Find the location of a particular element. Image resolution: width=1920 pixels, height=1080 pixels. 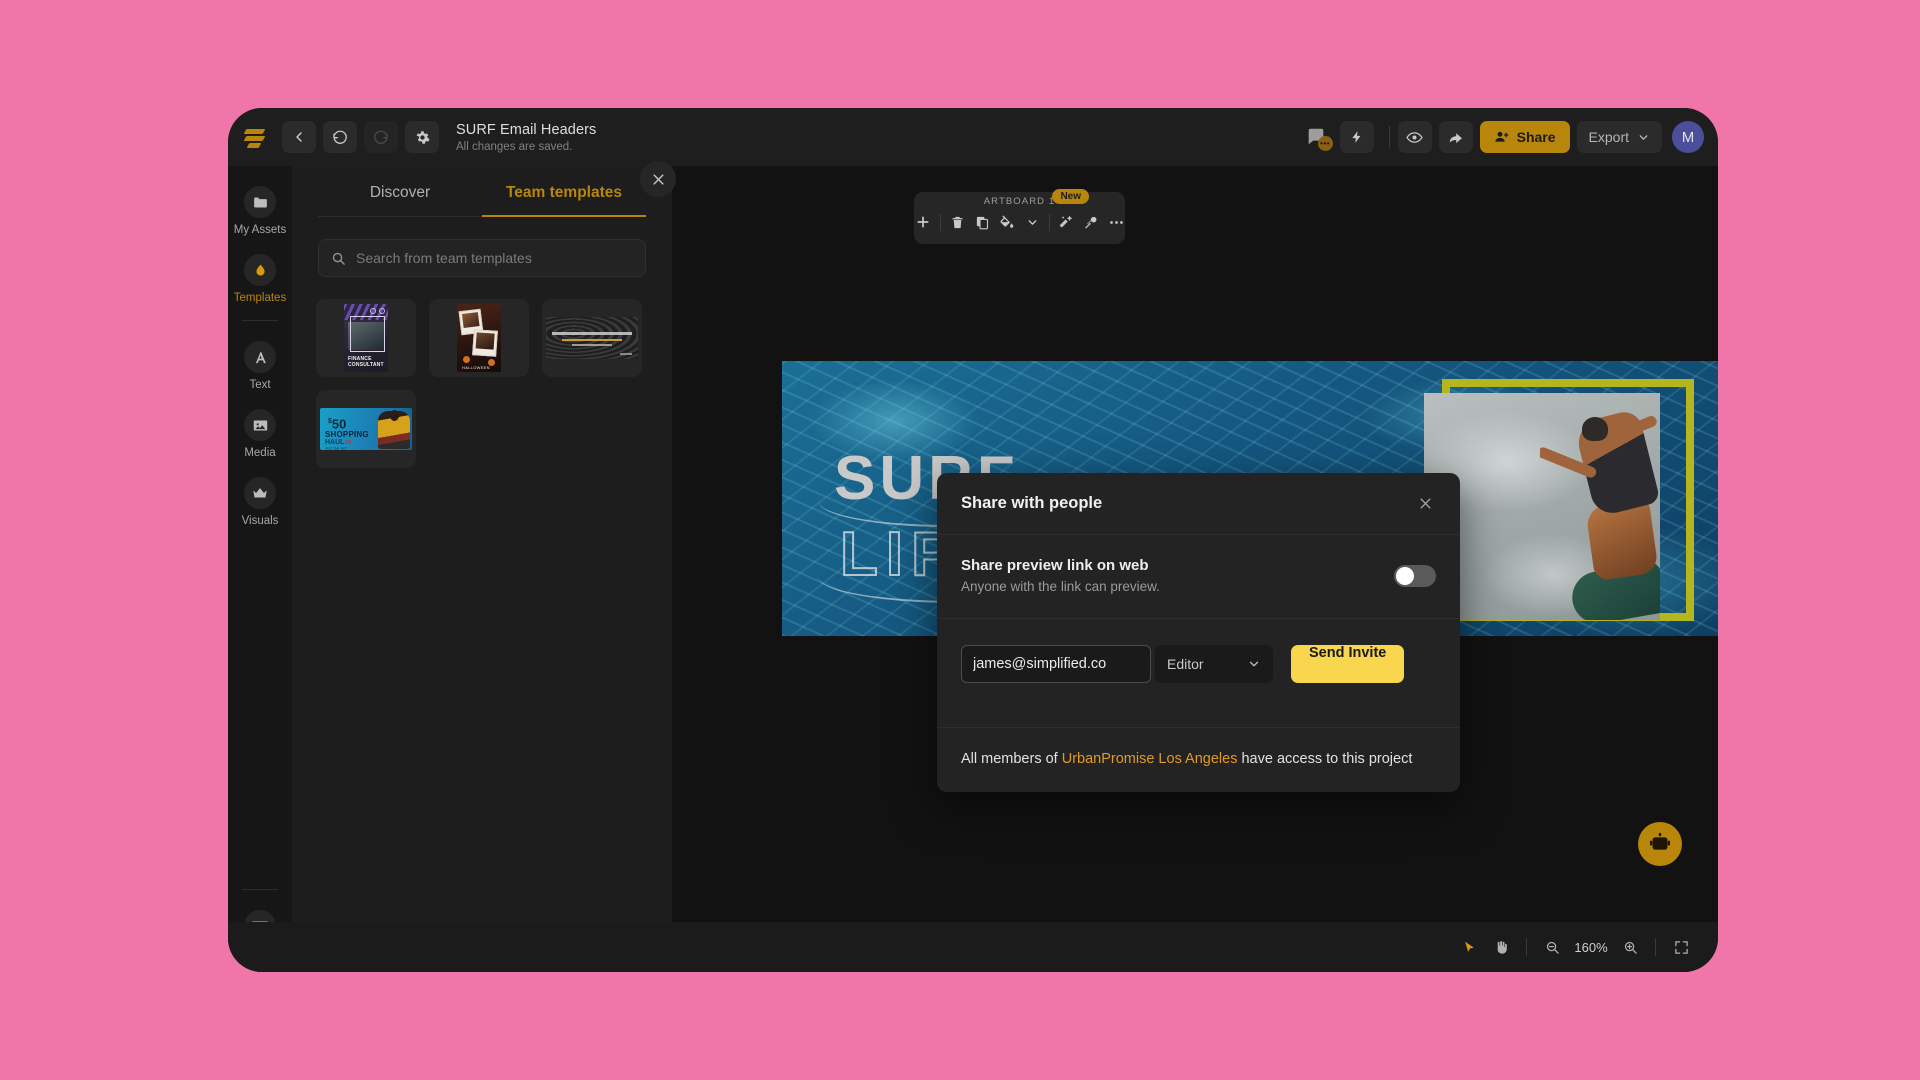

undo-button is located at coordinates (340, 137).